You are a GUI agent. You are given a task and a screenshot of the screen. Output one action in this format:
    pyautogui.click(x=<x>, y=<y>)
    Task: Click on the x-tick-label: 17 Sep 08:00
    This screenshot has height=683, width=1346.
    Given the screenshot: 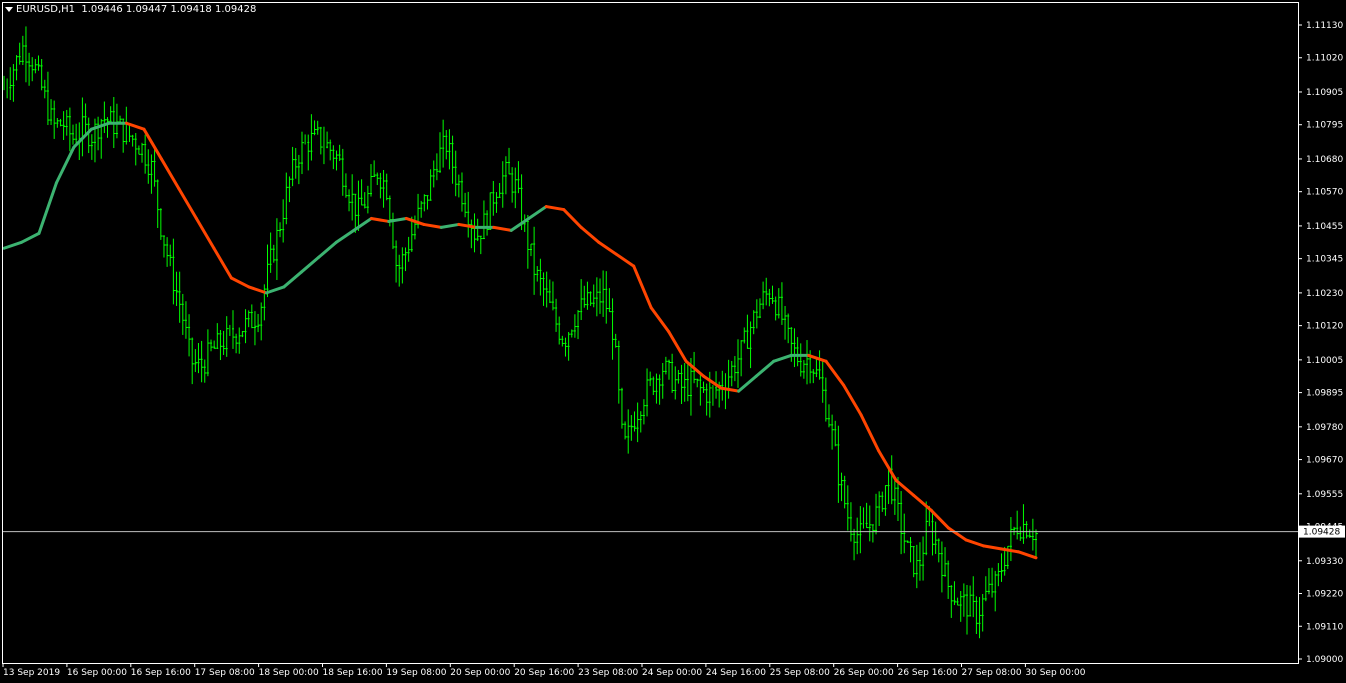 What is the action you would take?
    pyautogui.click(x=225, y=673)
    